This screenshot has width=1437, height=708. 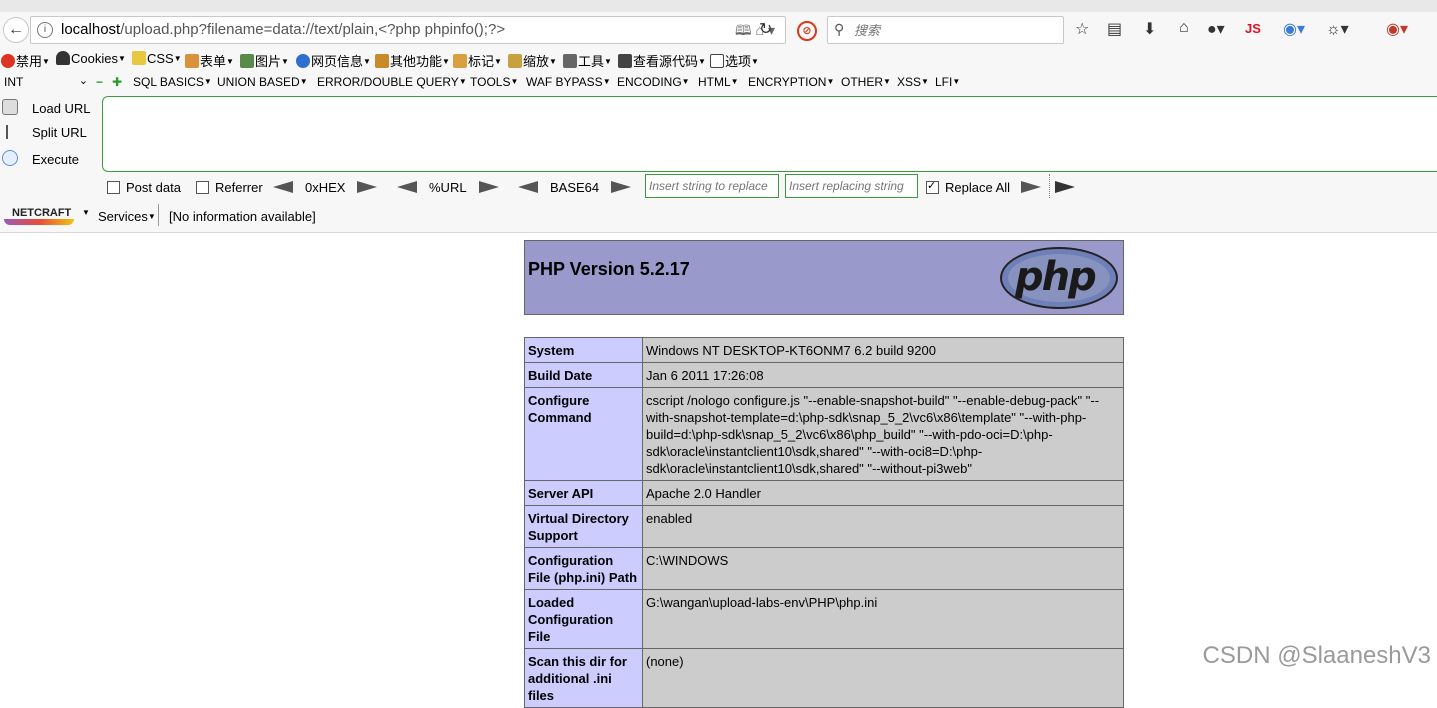 I want to click on home-icon: ⌂, so click(x=1184, y=28).